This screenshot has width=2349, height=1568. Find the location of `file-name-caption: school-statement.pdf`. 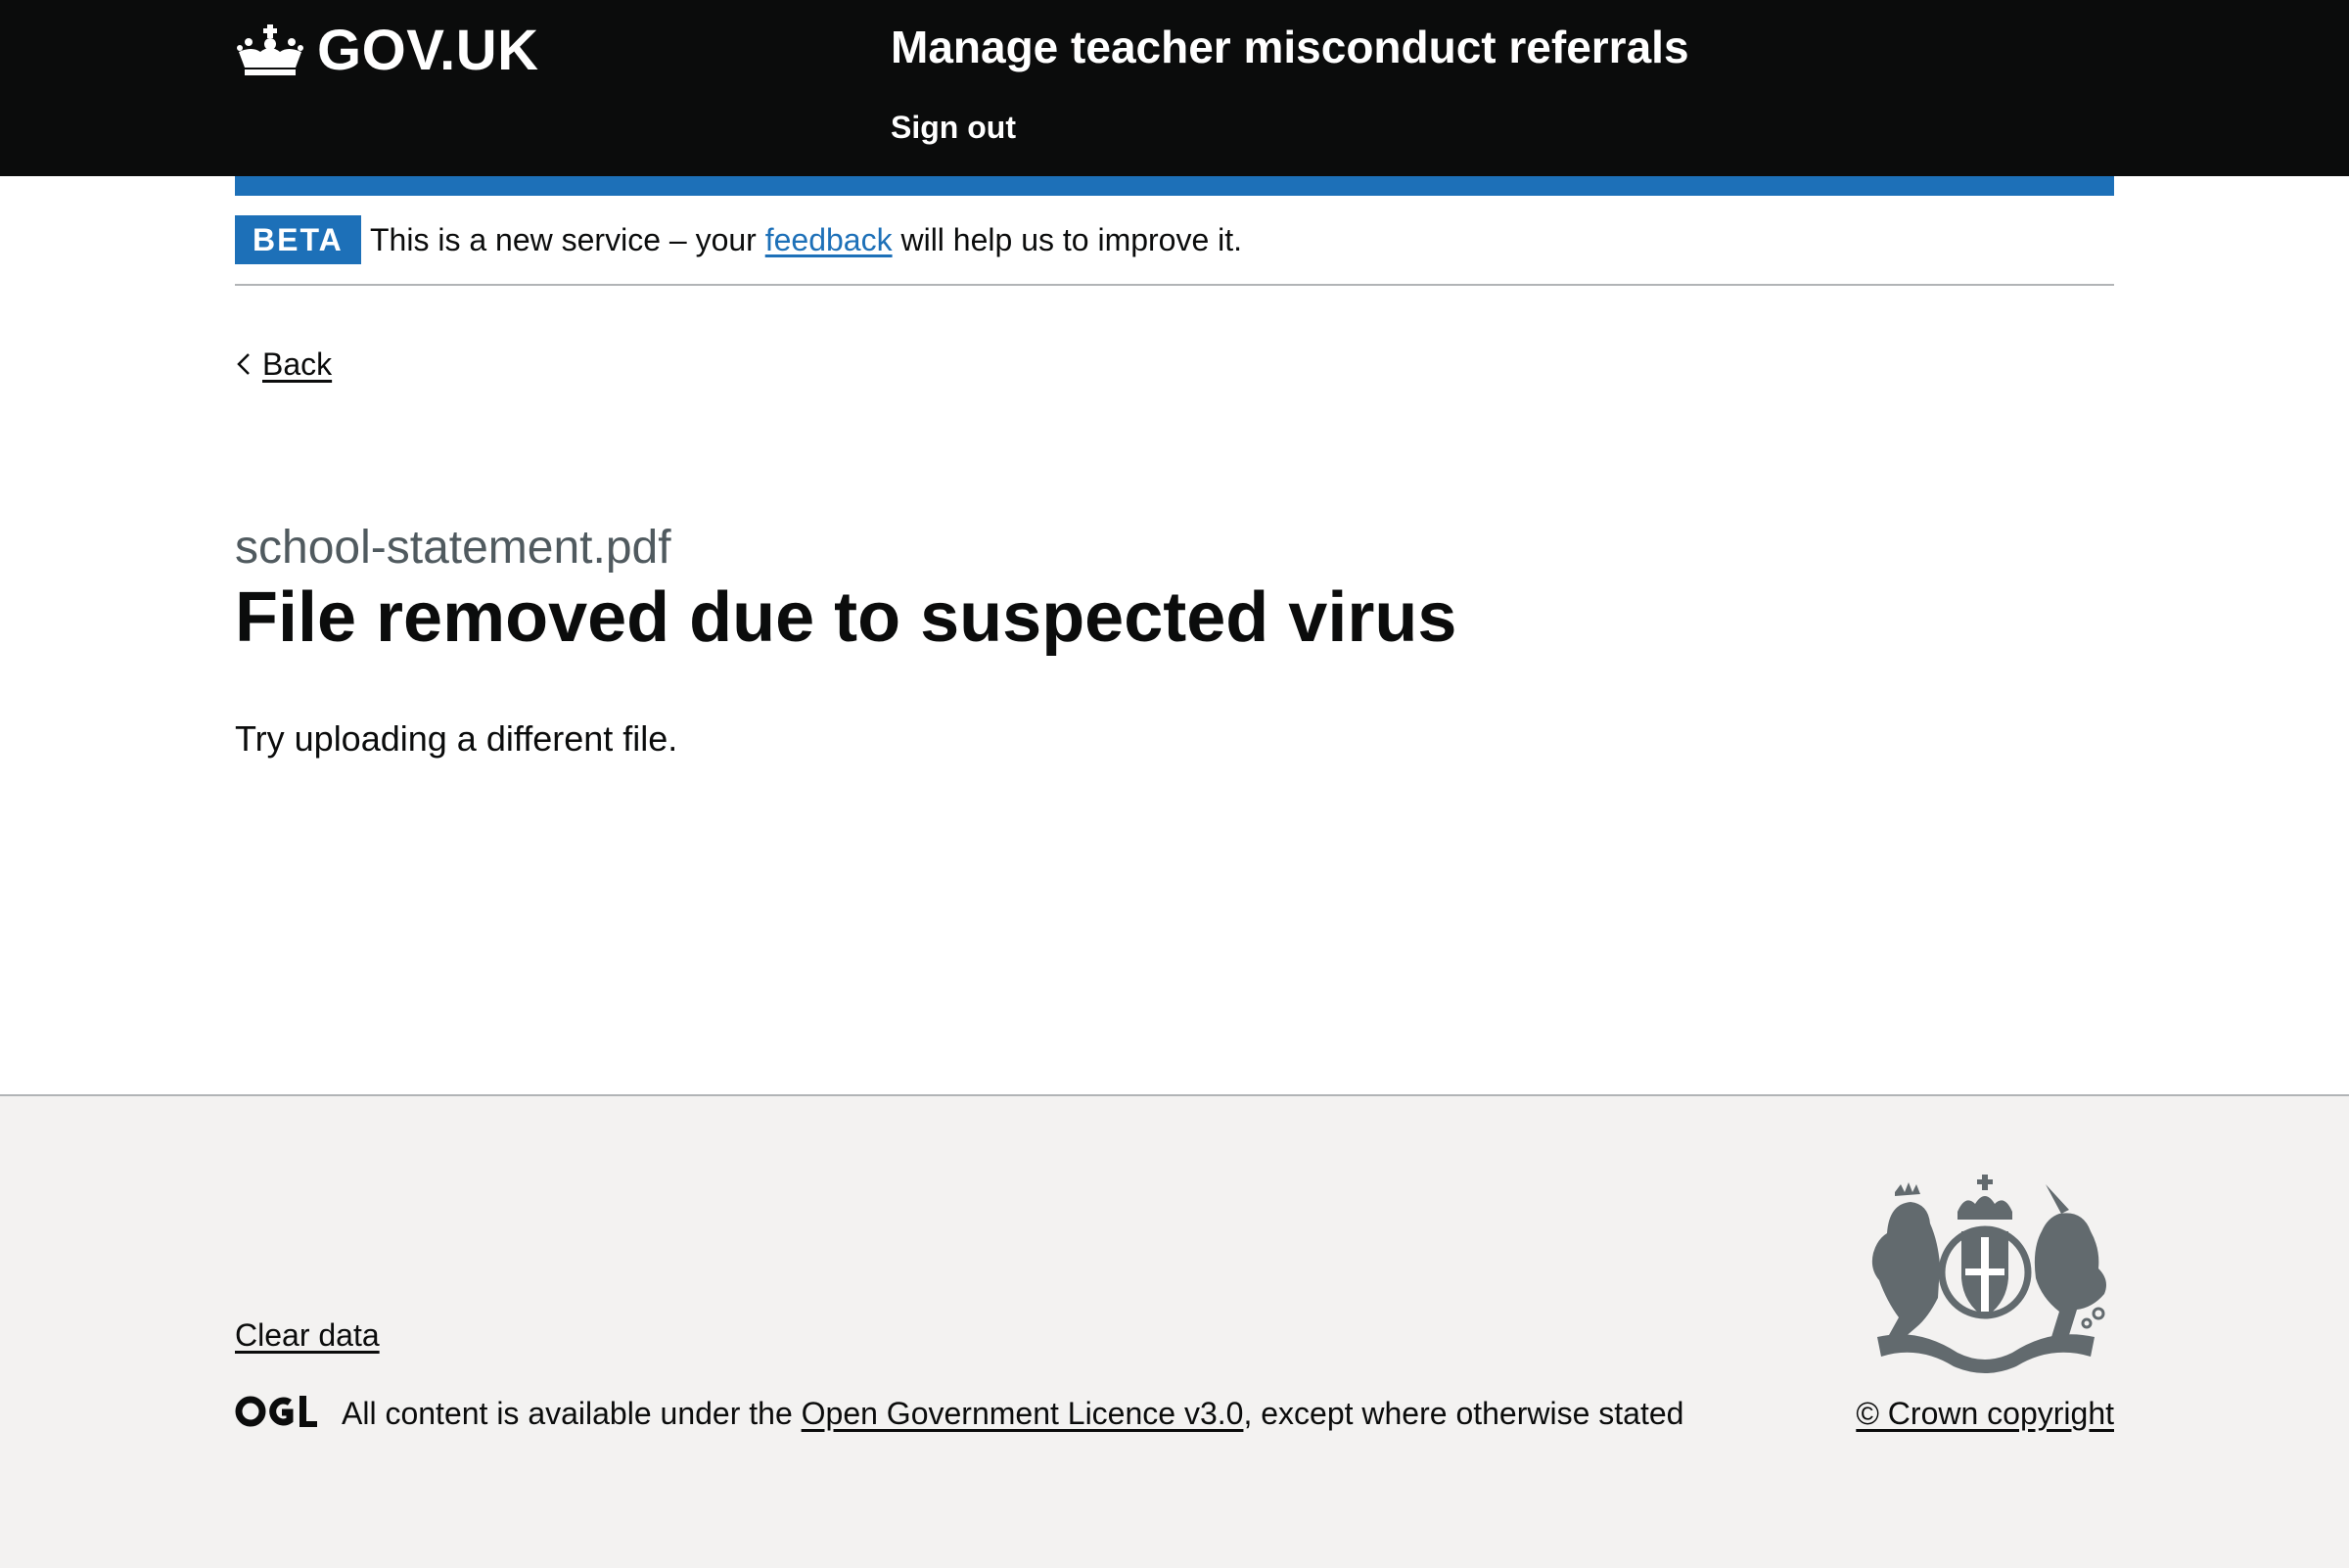

file-name-caption: school-statement.pdf is located at coordinates (453, 548).